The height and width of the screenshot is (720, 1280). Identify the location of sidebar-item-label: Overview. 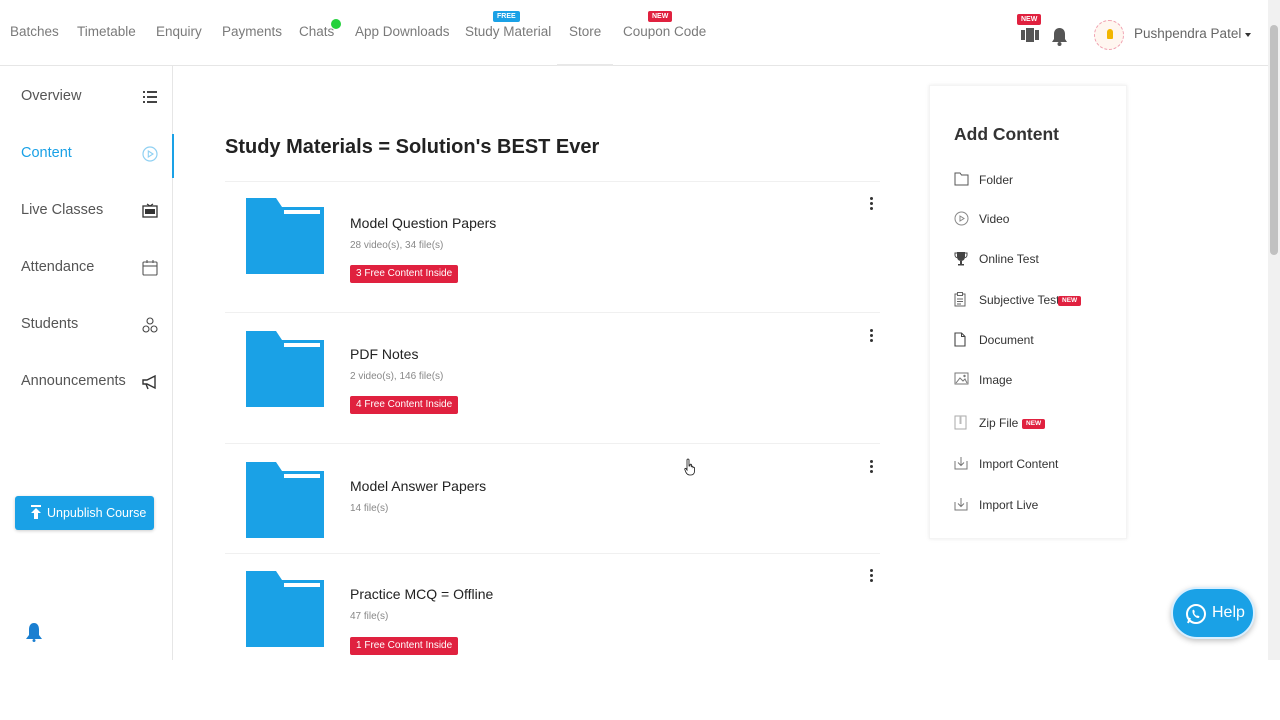
(51, 96).